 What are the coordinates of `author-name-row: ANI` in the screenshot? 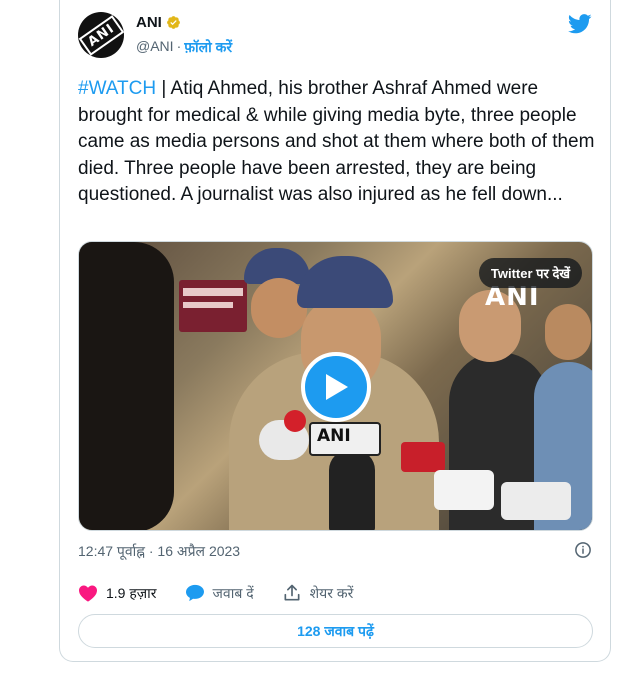 It's located at (158, 22).